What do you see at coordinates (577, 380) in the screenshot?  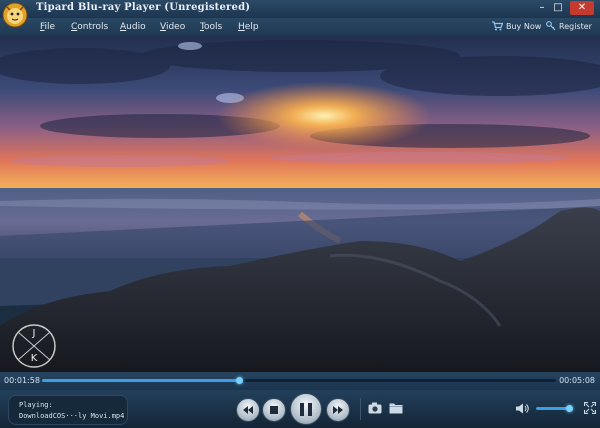 I see `total-time: 00:05:08` at bounding box center [577, 380].